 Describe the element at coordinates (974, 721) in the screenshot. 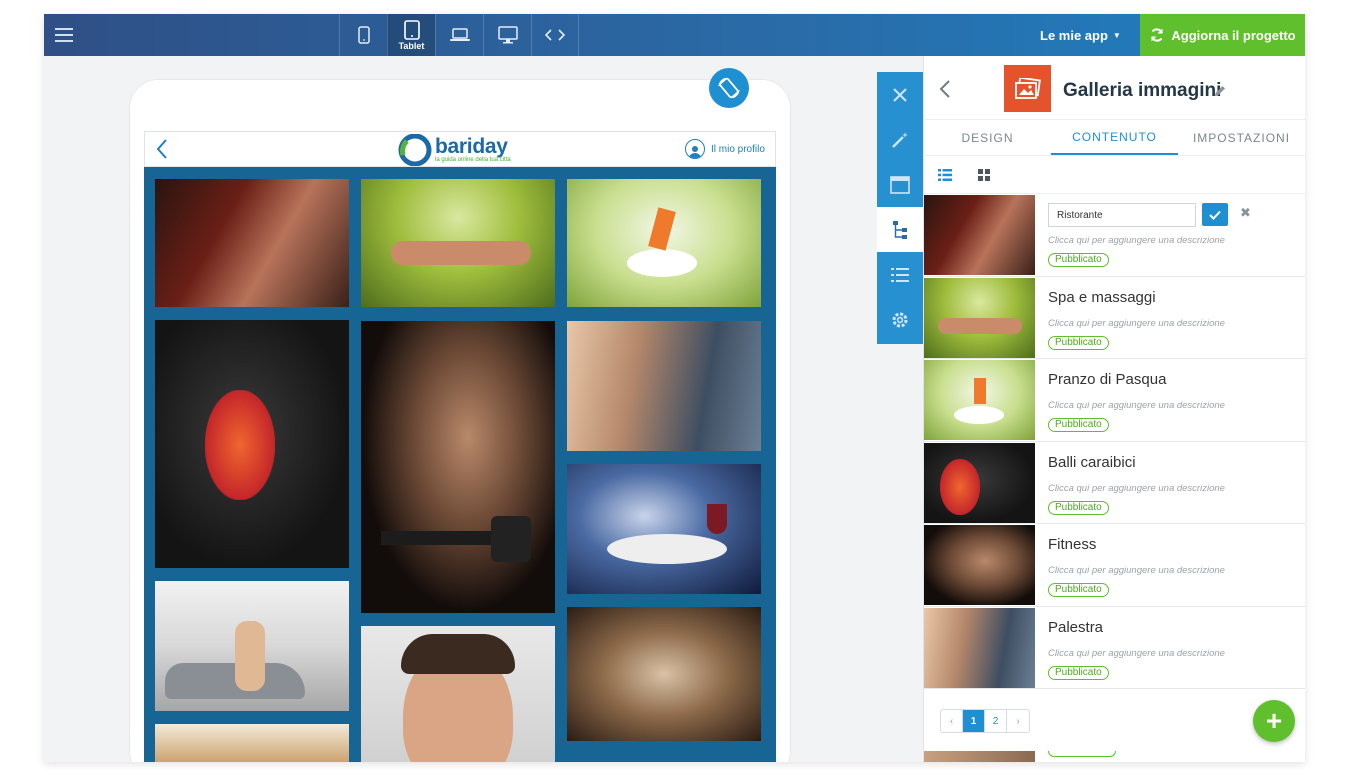

I see `page-1-button: 1` at that location.